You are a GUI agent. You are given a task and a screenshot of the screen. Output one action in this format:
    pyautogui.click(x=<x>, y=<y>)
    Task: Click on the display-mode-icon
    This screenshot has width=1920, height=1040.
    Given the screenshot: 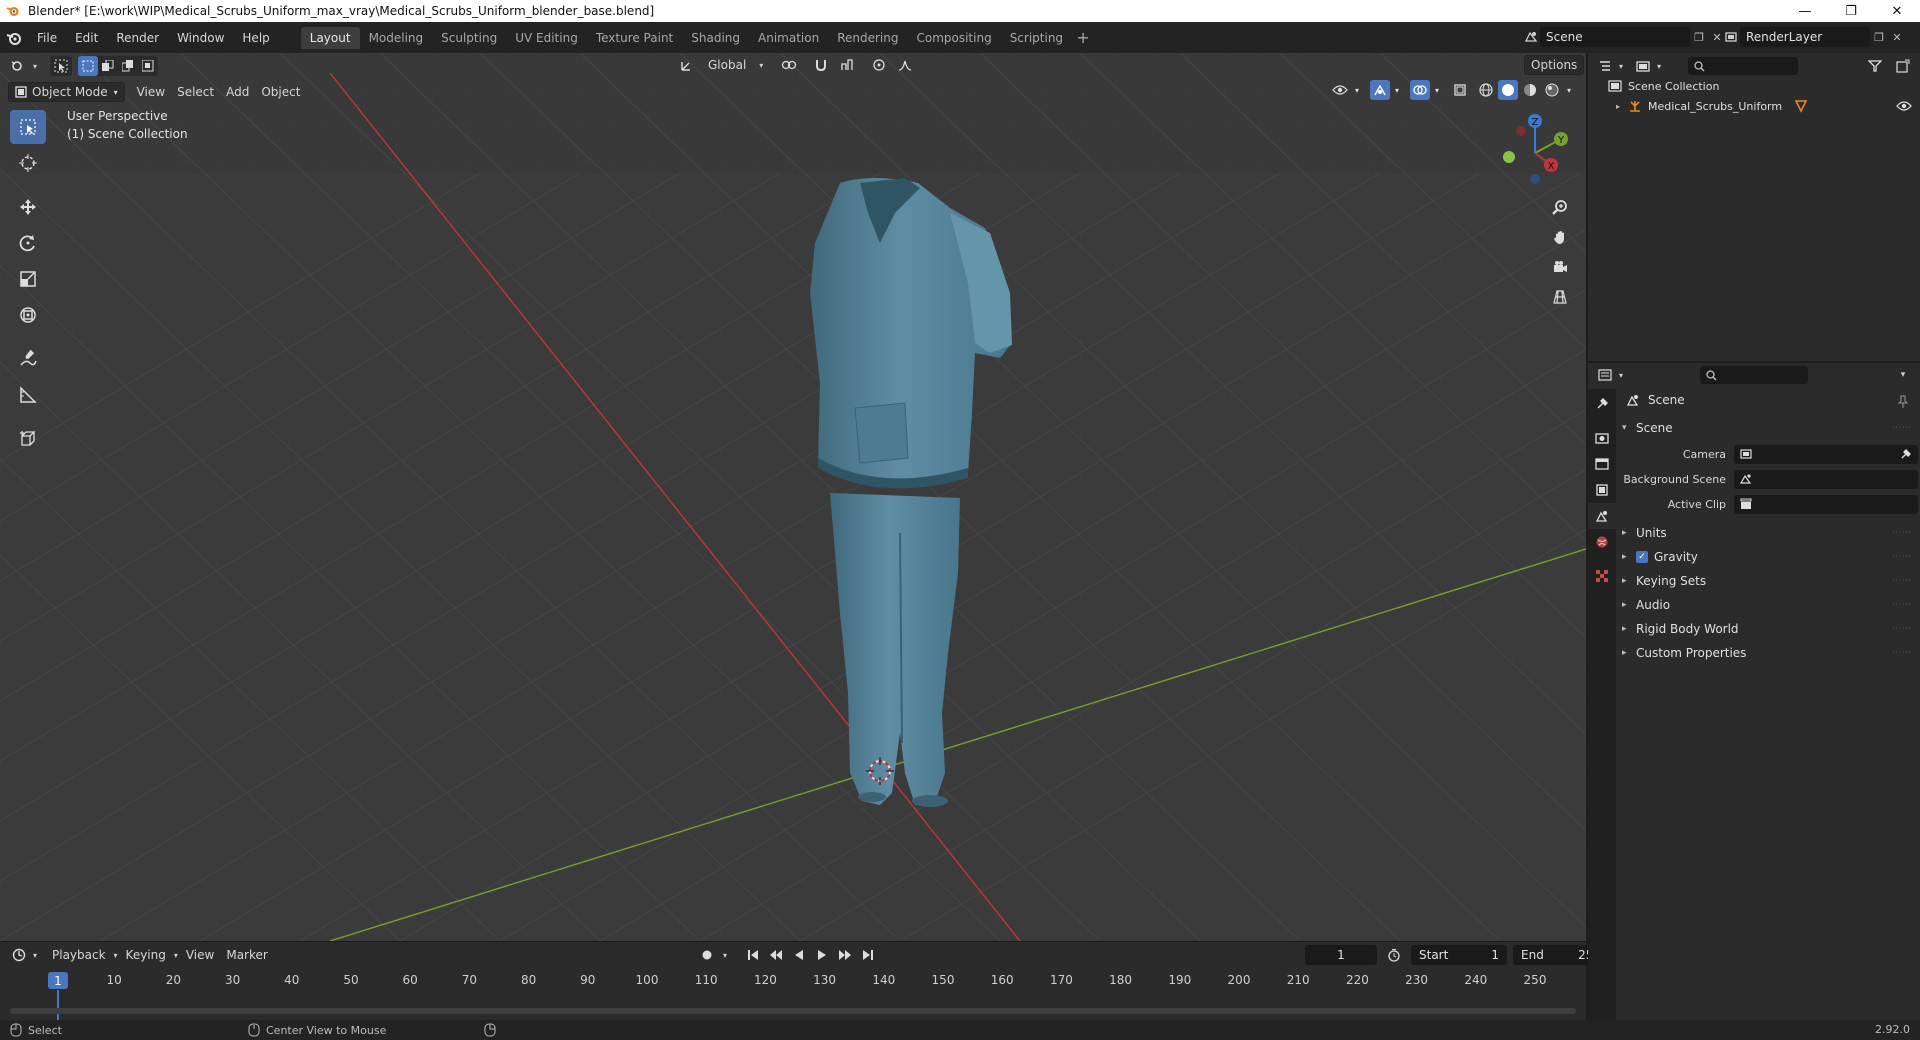 What is the action you would take?
    pyautogui.click(x=1643, y=66)
    